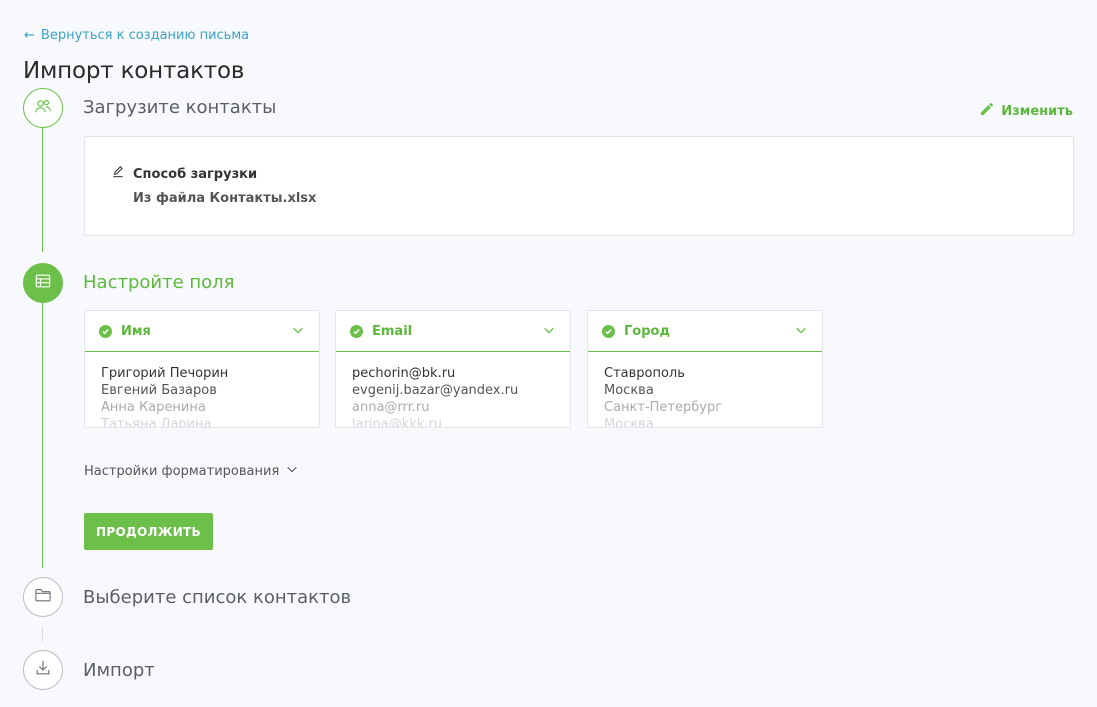 The height and width of the screenshot is (707, 1097). I want to click on field-select-label: Город, so click(647, 331).